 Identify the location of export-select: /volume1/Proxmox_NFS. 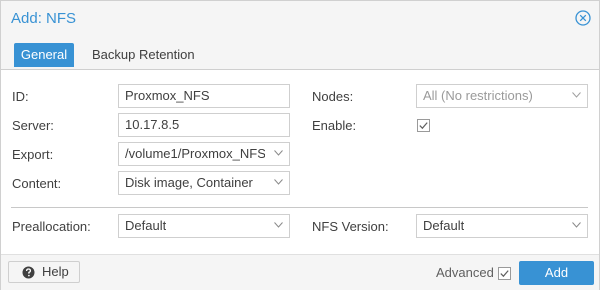
(204, 154).